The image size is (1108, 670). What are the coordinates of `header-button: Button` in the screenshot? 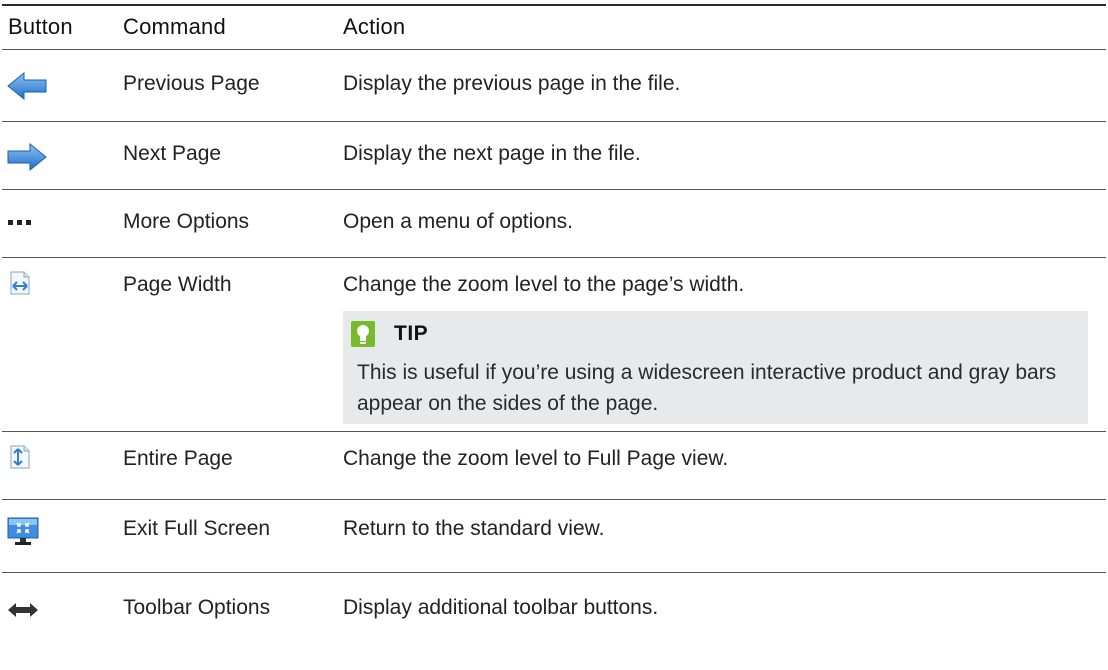 It's located at (40, 26).